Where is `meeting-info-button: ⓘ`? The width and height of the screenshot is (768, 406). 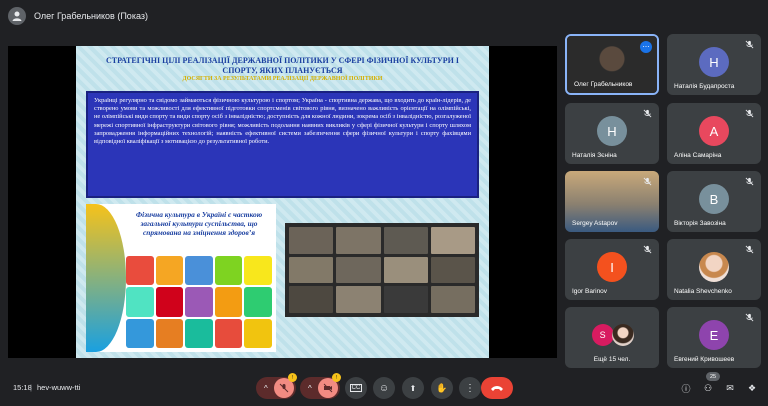 meeting-info-button: ⓘ is located at coordinates (686, 388).